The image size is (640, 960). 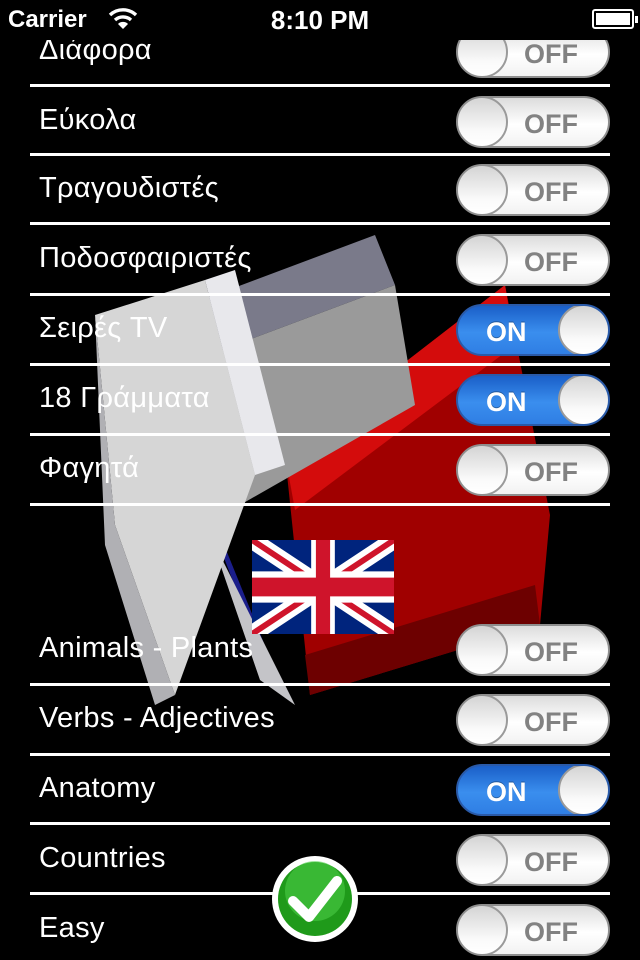 I want to click on category-row: 18 Γράμματα ON, so click(x=320, y=400).